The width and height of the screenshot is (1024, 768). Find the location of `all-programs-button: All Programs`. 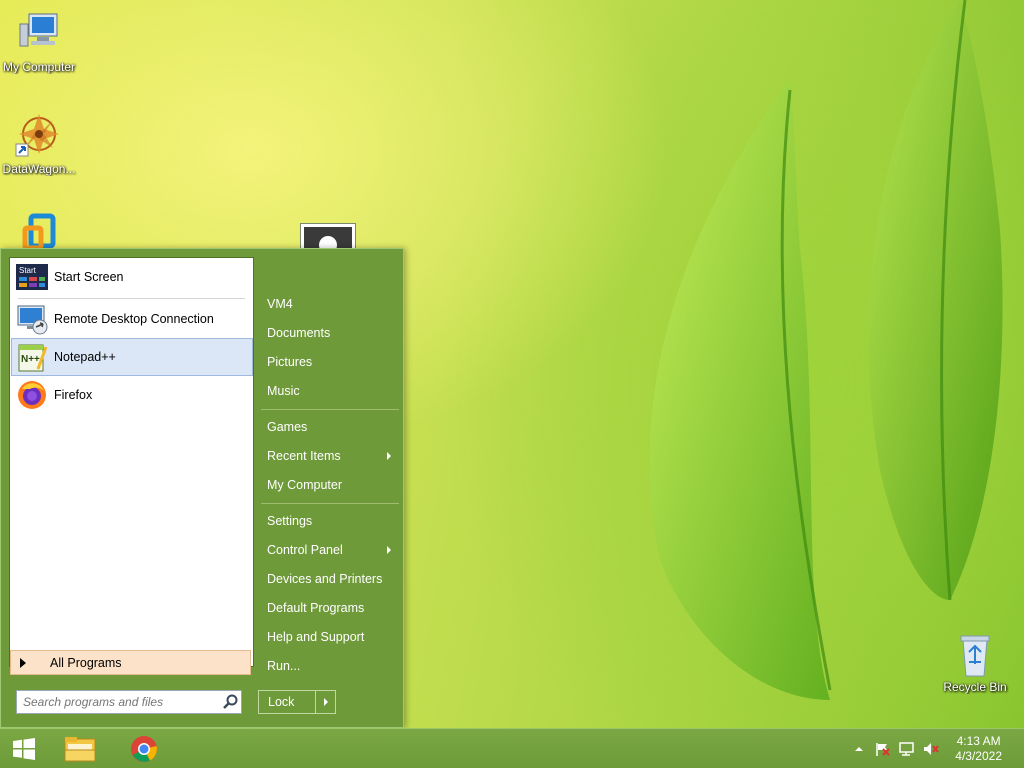

all-programs-button: All Programs is located at coordinates (130, 662).